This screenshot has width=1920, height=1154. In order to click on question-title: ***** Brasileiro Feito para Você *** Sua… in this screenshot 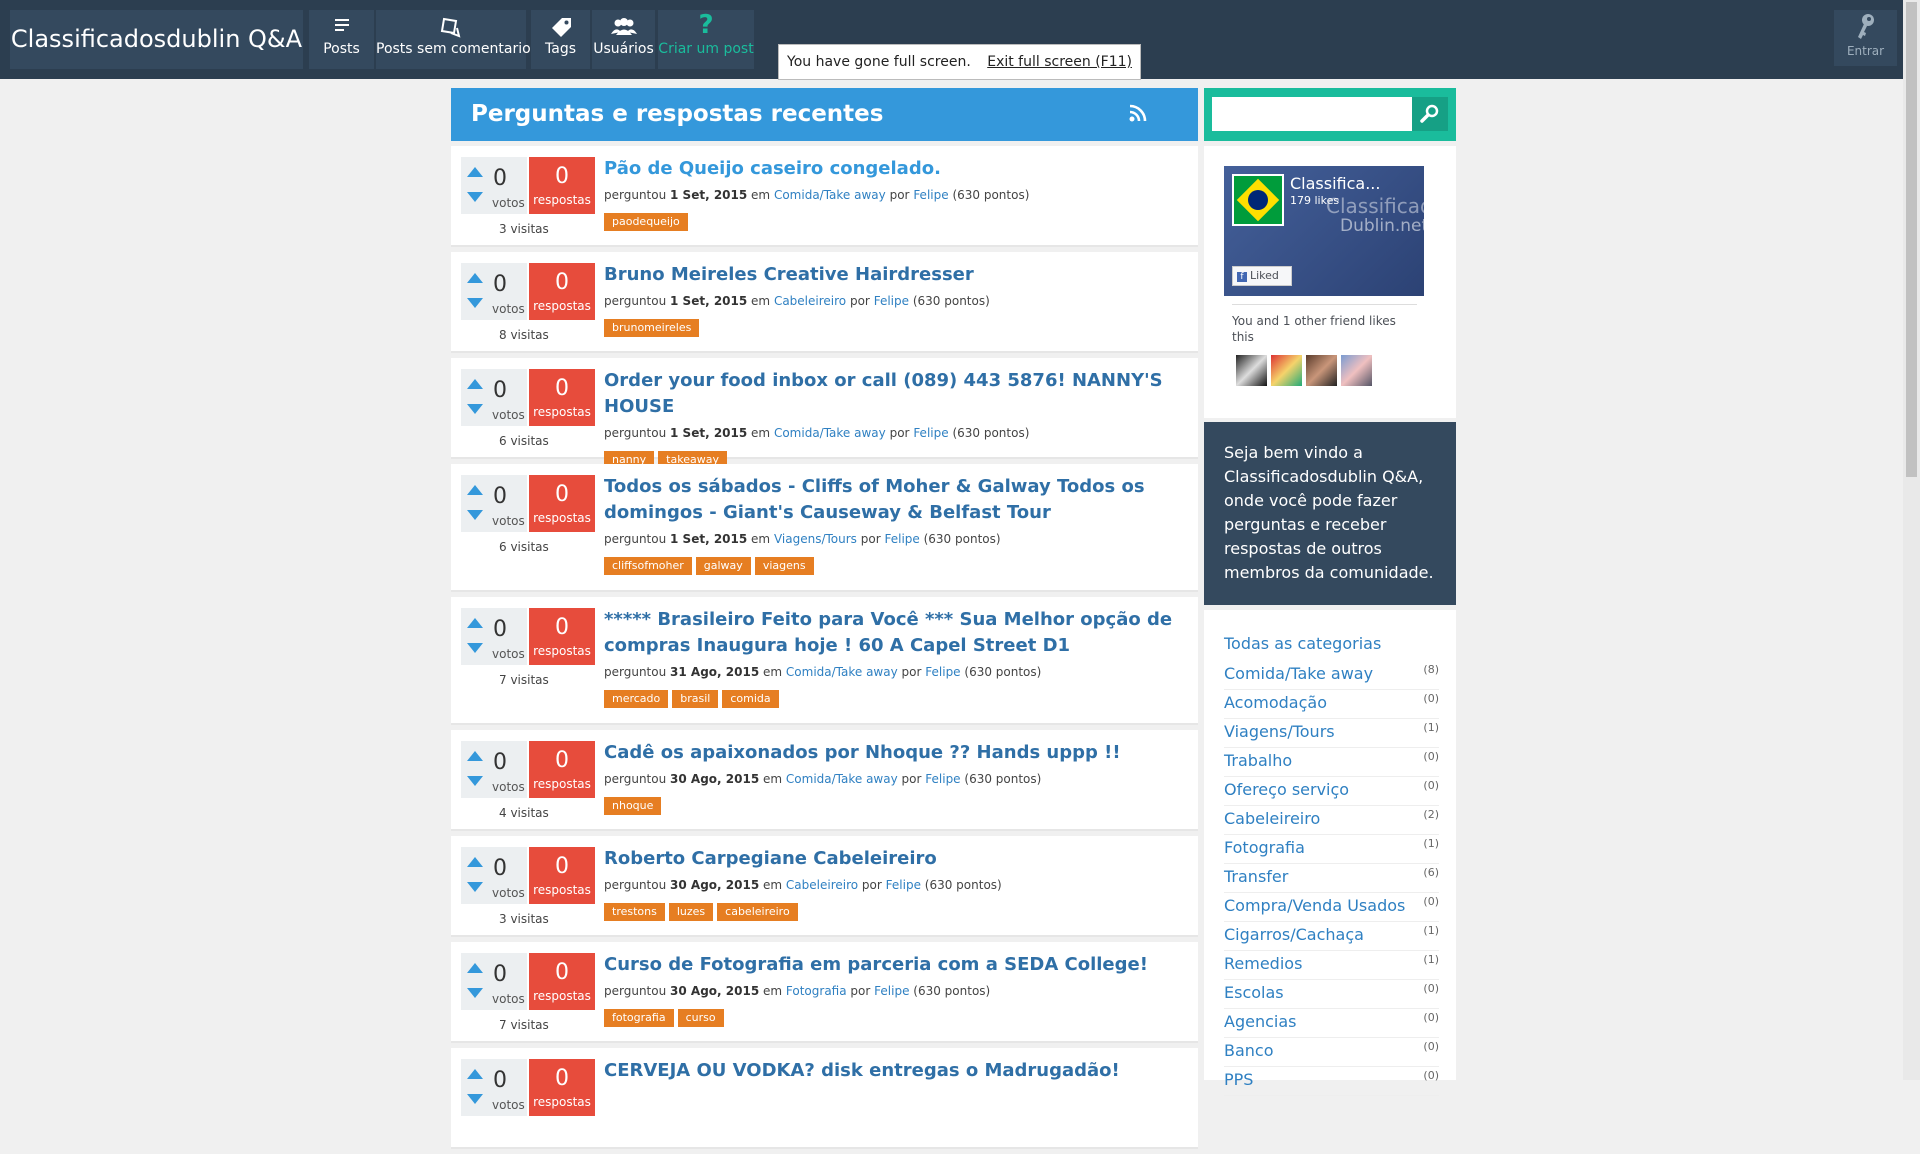, I will do `click(896, 633)`.